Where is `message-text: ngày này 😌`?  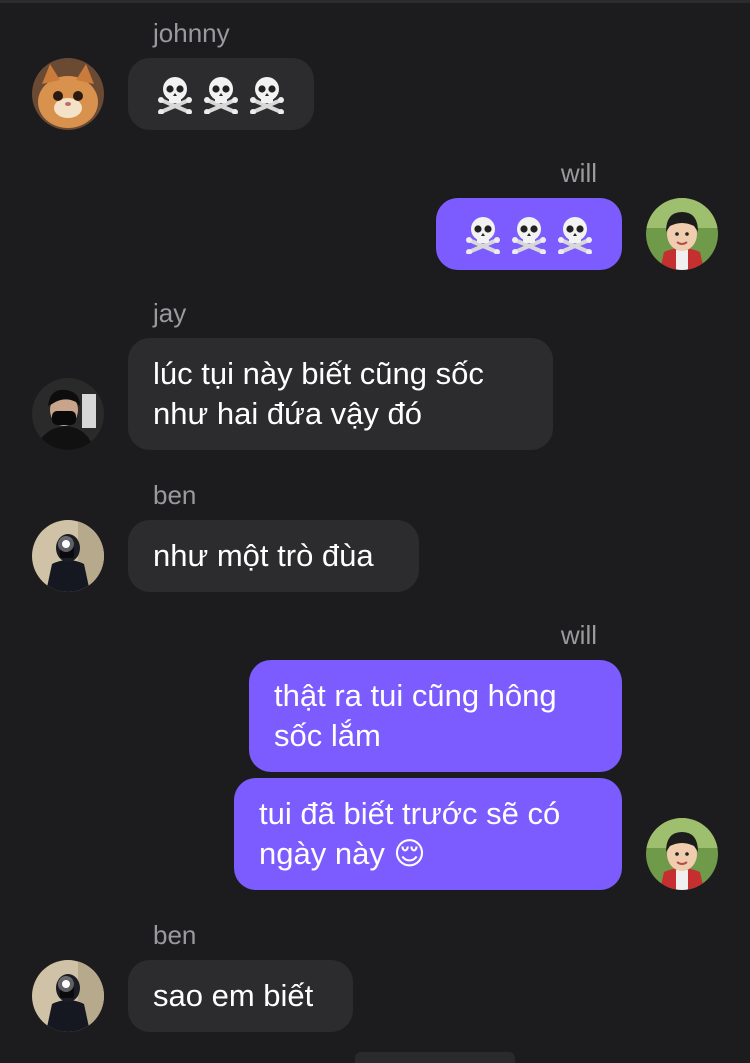
message-text: ngày này 😌 is located at coordinates (342, 853).